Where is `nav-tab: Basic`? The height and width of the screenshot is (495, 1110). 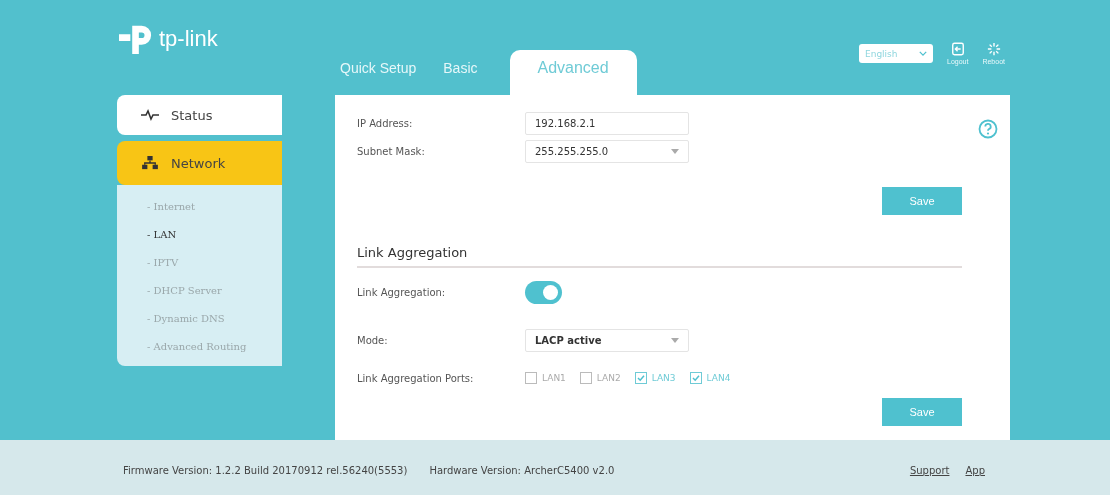 nav-tab: Basic is located at coordinates (469, 72).